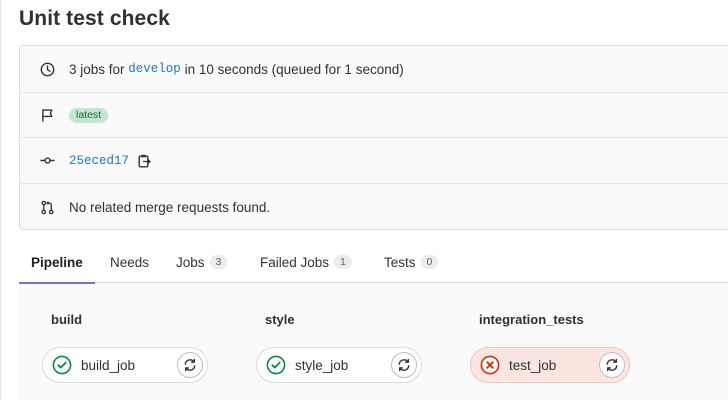 The image size is (728, 400). I want to click on commit-icon, so click(47, 161).